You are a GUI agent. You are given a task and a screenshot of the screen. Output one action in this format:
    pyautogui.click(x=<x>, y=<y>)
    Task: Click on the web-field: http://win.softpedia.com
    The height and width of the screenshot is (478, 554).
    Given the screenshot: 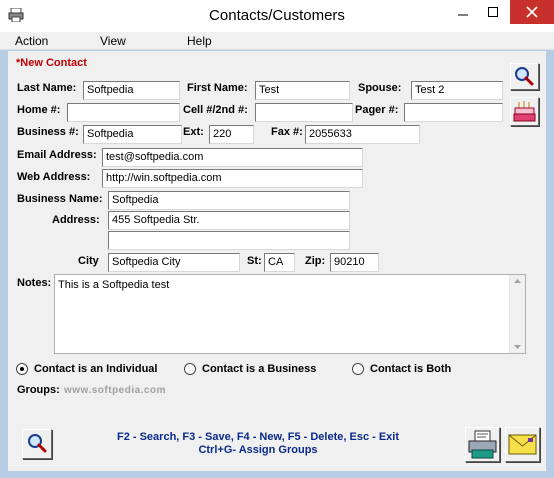 What is the action you would take?
    pyautogui.click(x=232, y=178)
    